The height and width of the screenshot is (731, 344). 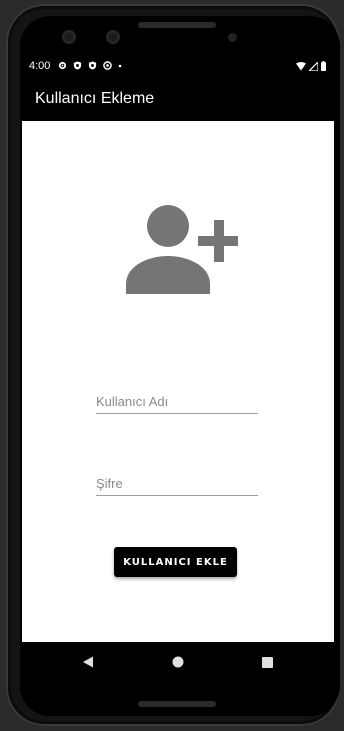 What do you see at coordinates (40, 66) in the screenshot?
I see `status-time: 4:00` at bounding box center [40, 66].